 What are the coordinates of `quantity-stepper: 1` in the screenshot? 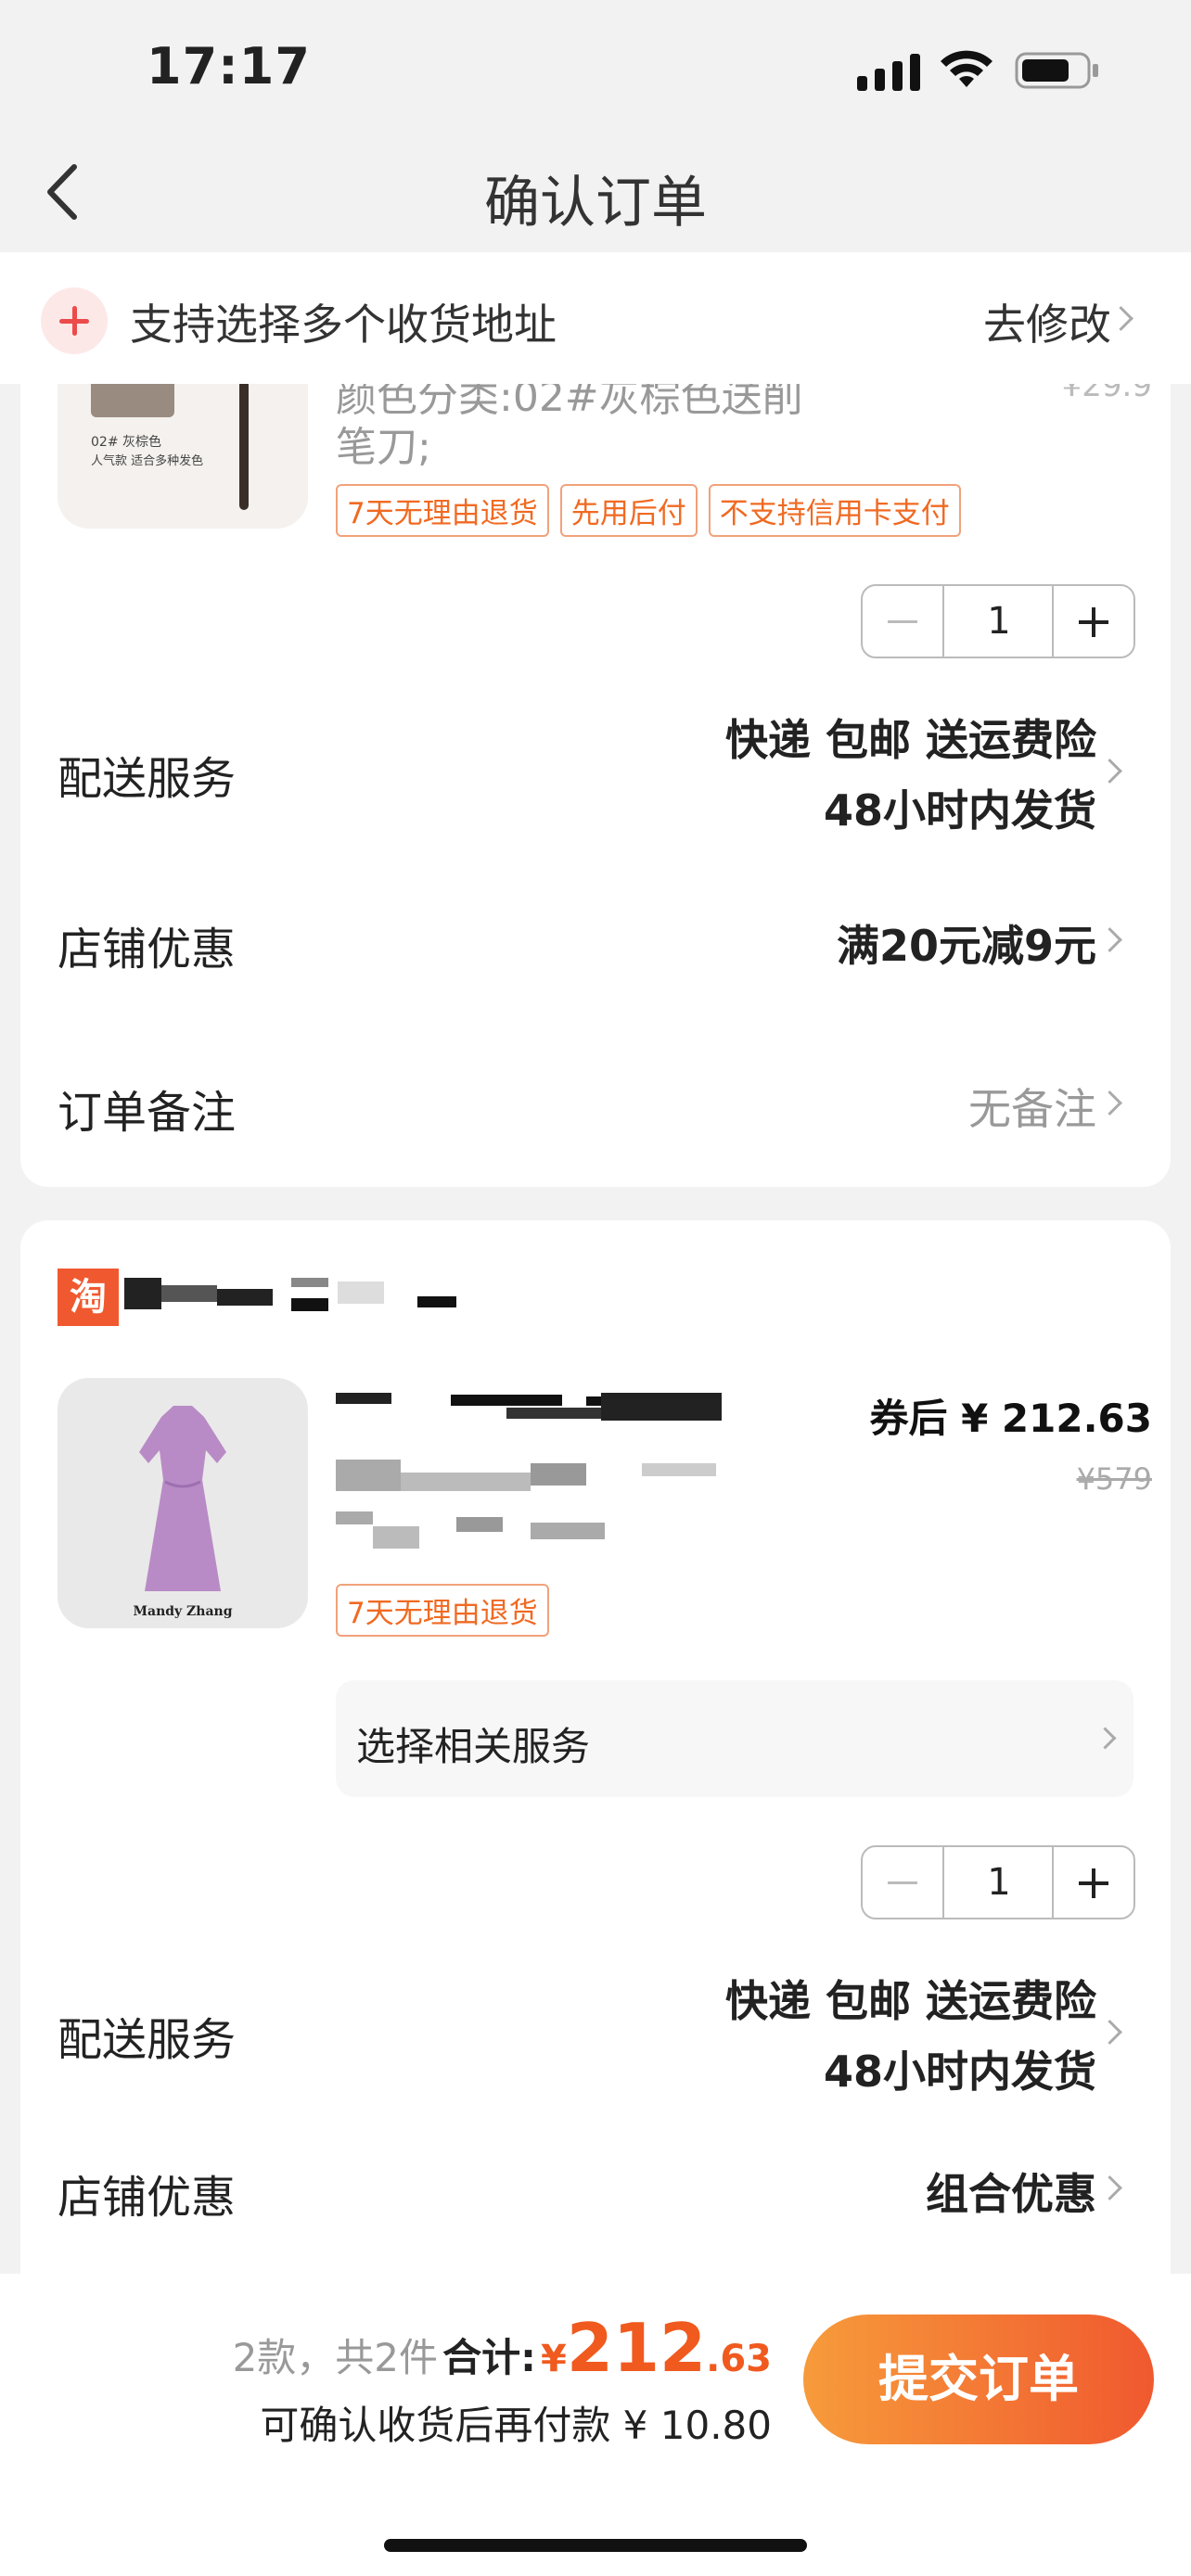 It's located at (998, 621).